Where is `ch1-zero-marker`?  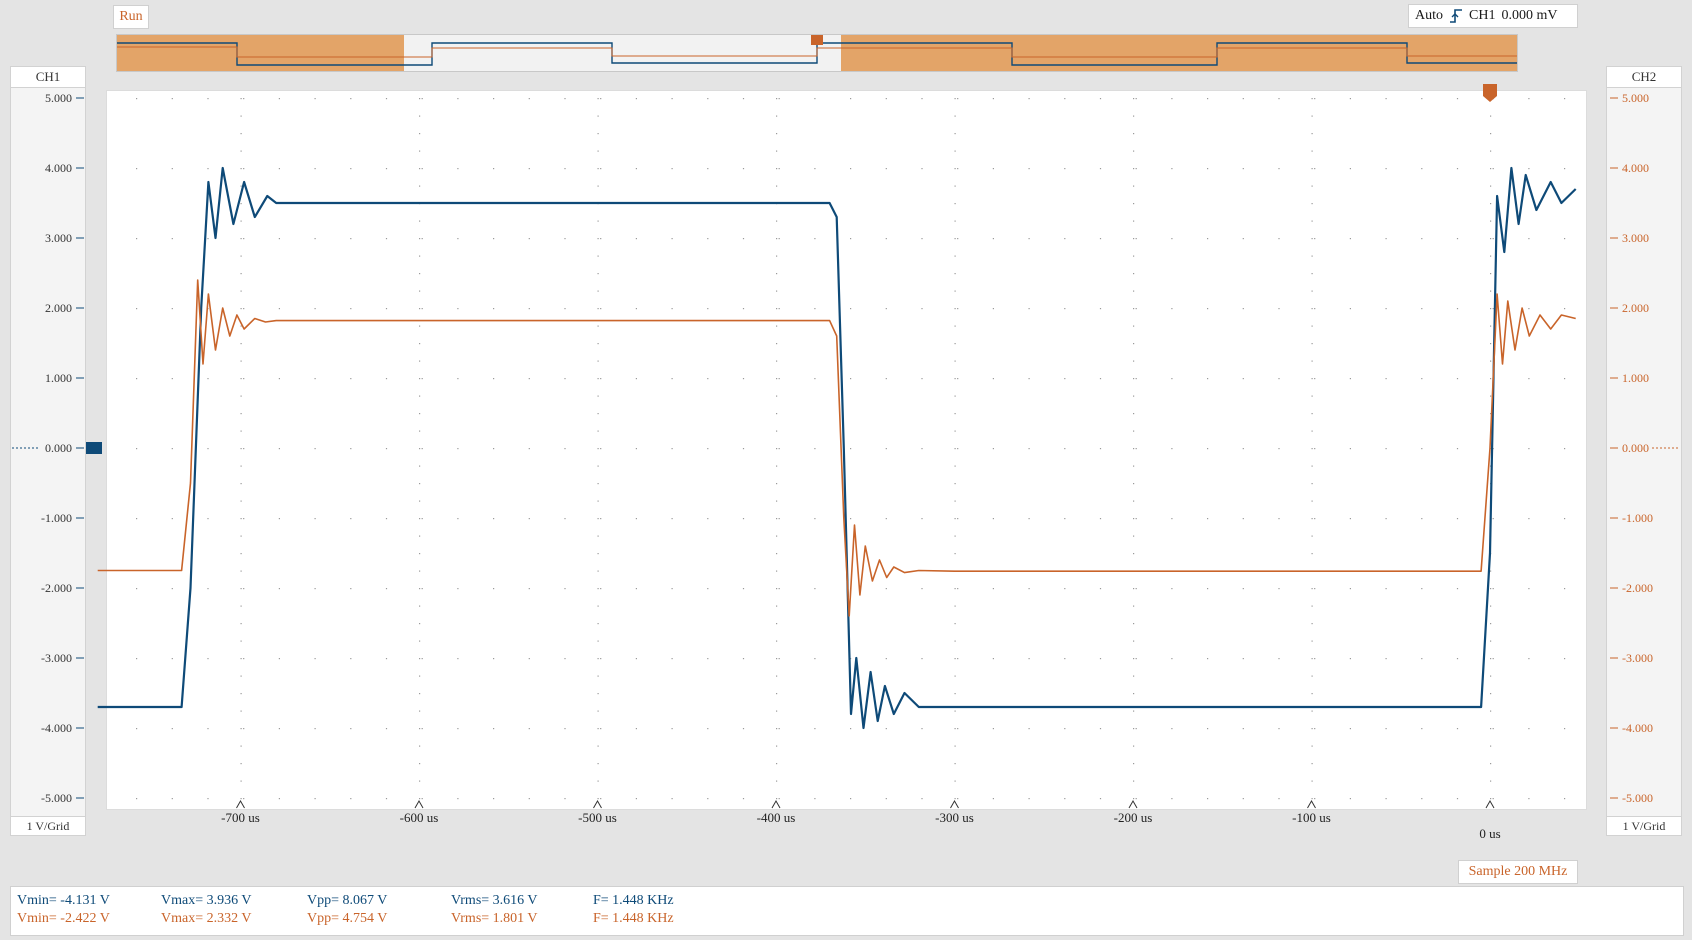
ch1-zero-marker is located at coordinates (94, 448).